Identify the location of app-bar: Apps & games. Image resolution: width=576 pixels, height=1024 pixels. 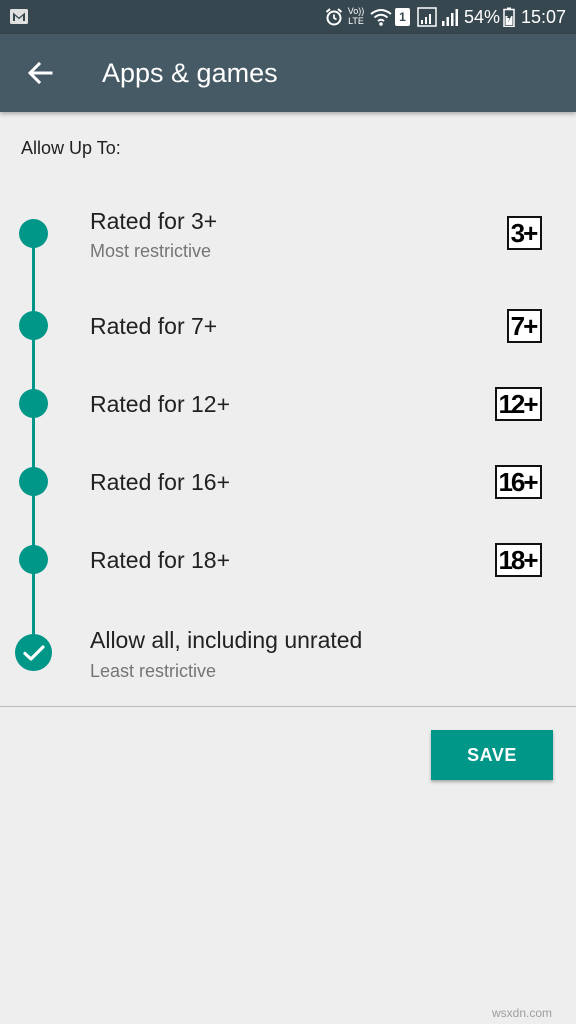
(288, 73).